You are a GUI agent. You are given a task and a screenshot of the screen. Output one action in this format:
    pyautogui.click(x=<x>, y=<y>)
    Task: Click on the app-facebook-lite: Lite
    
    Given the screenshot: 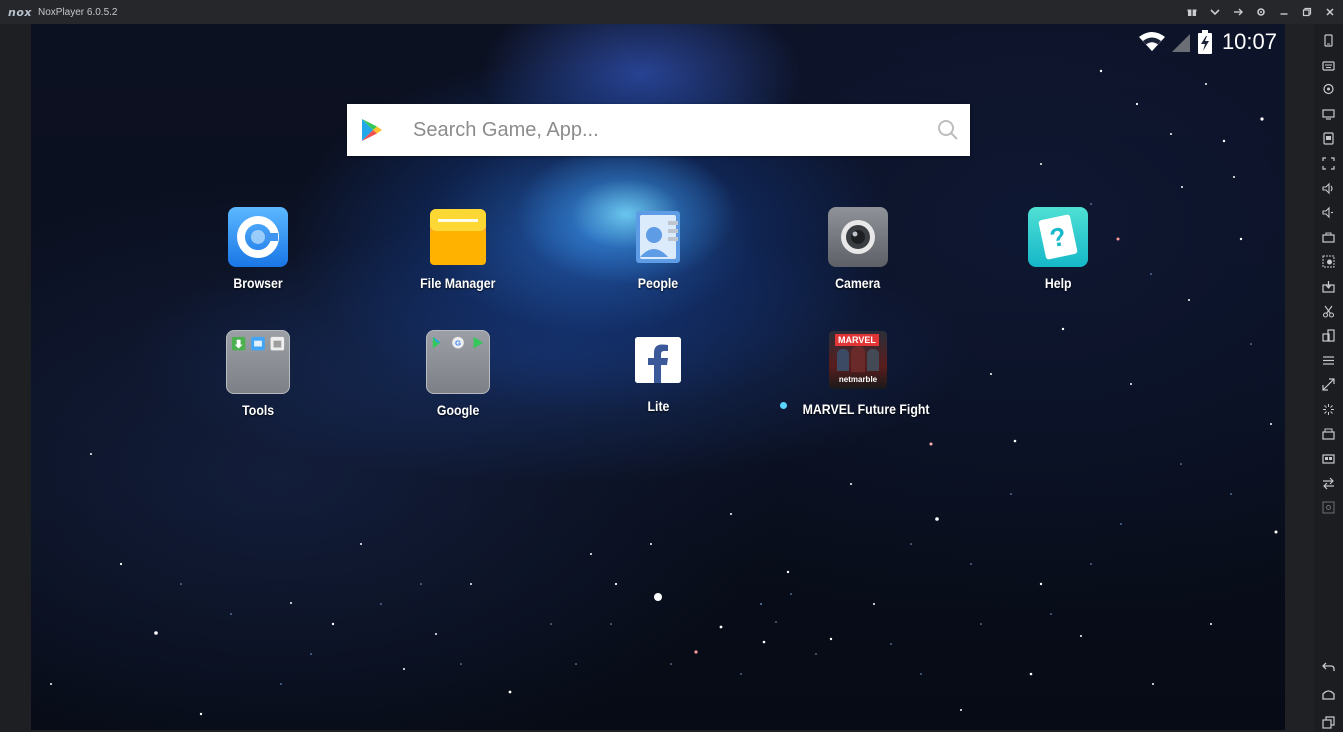 What is the action you would take?
    pyautogui.click(x=658, y=375)
    